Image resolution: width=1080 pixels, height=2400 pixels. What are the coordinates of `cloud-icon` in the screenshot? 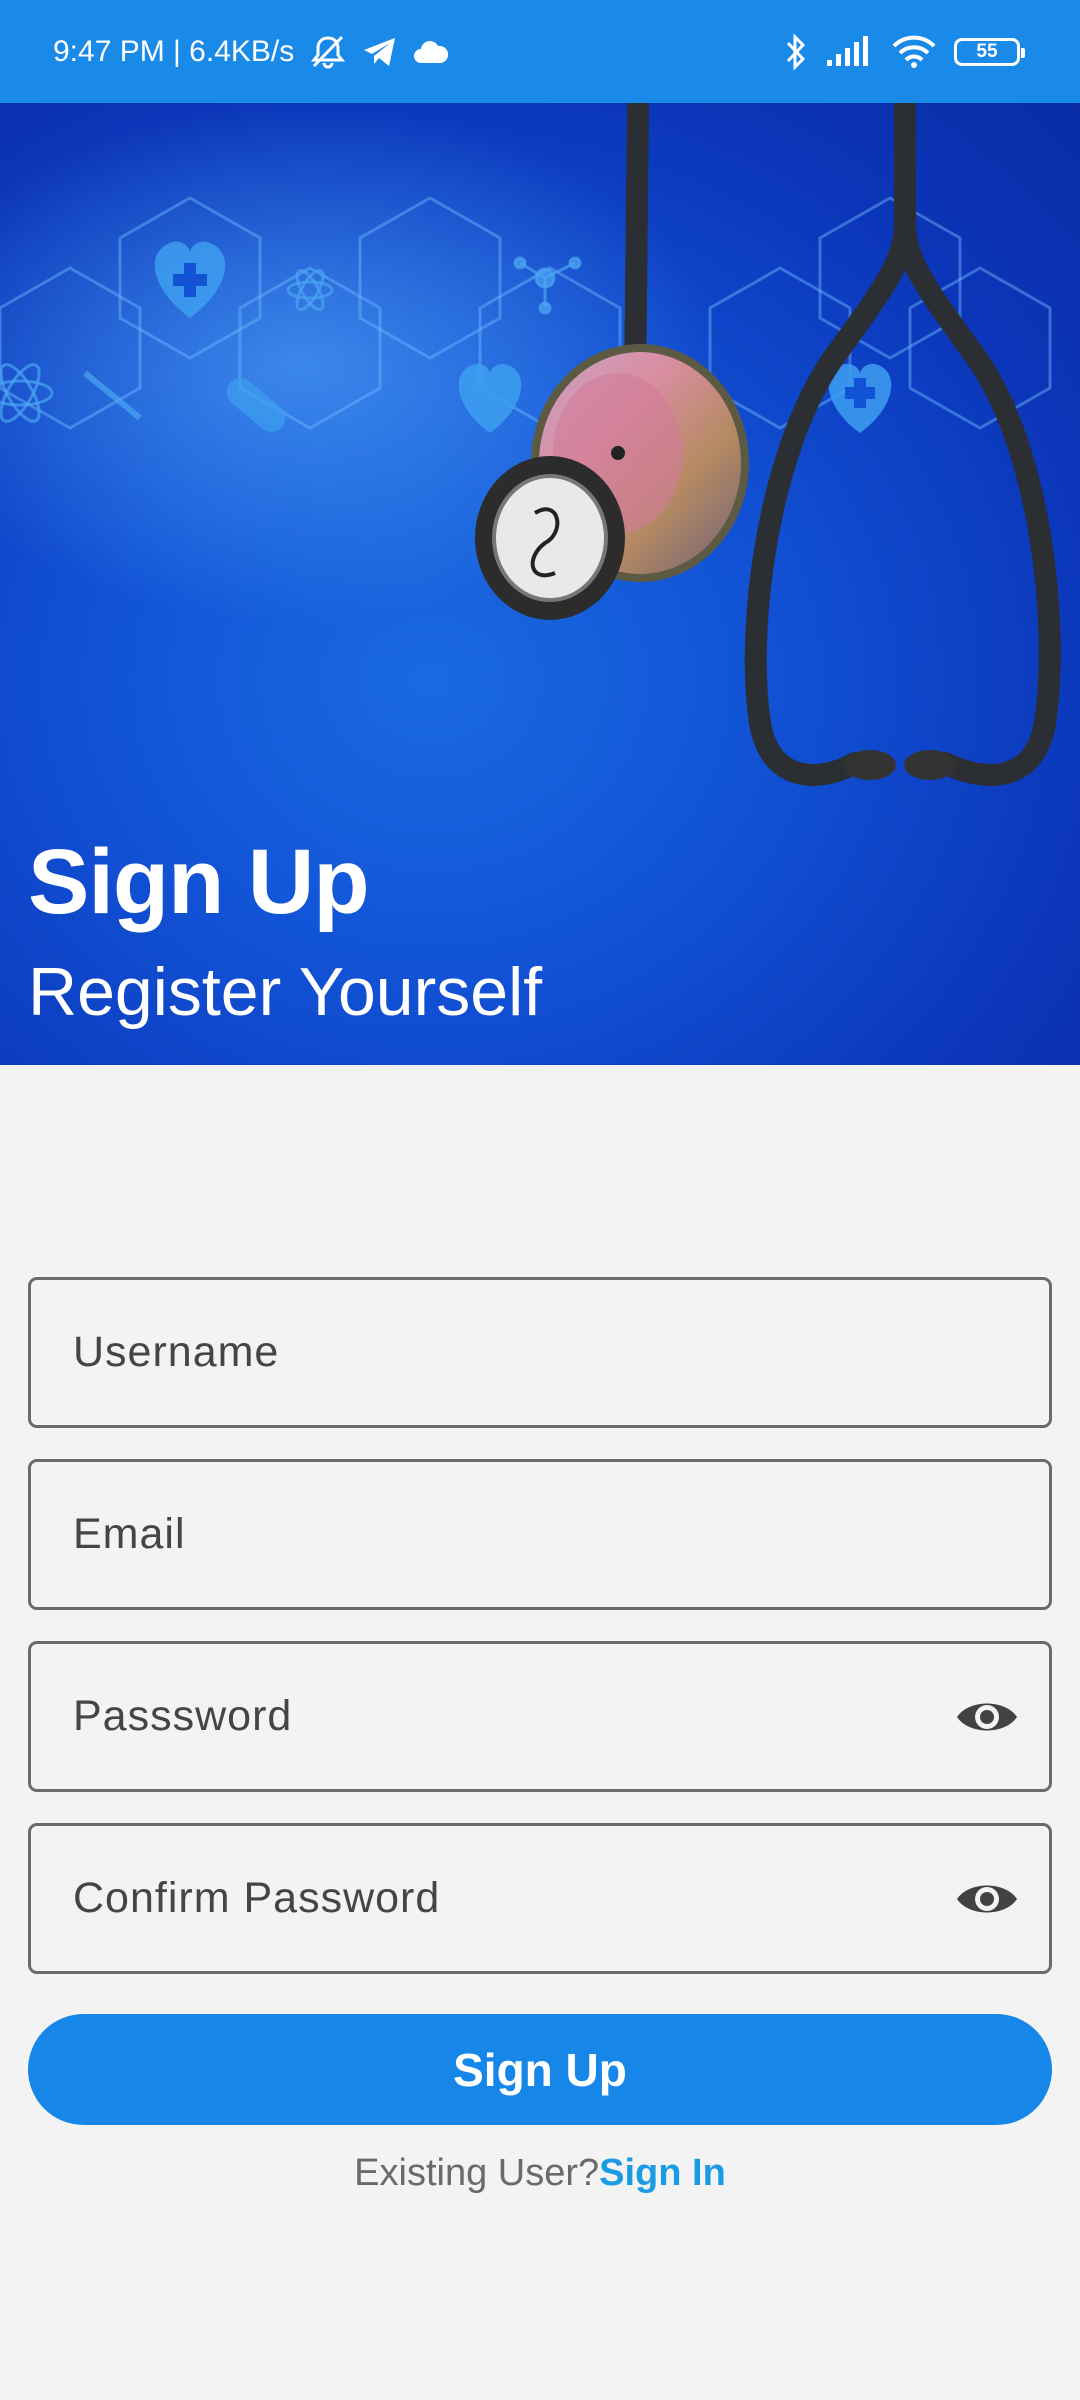 It's located at (431, 52).